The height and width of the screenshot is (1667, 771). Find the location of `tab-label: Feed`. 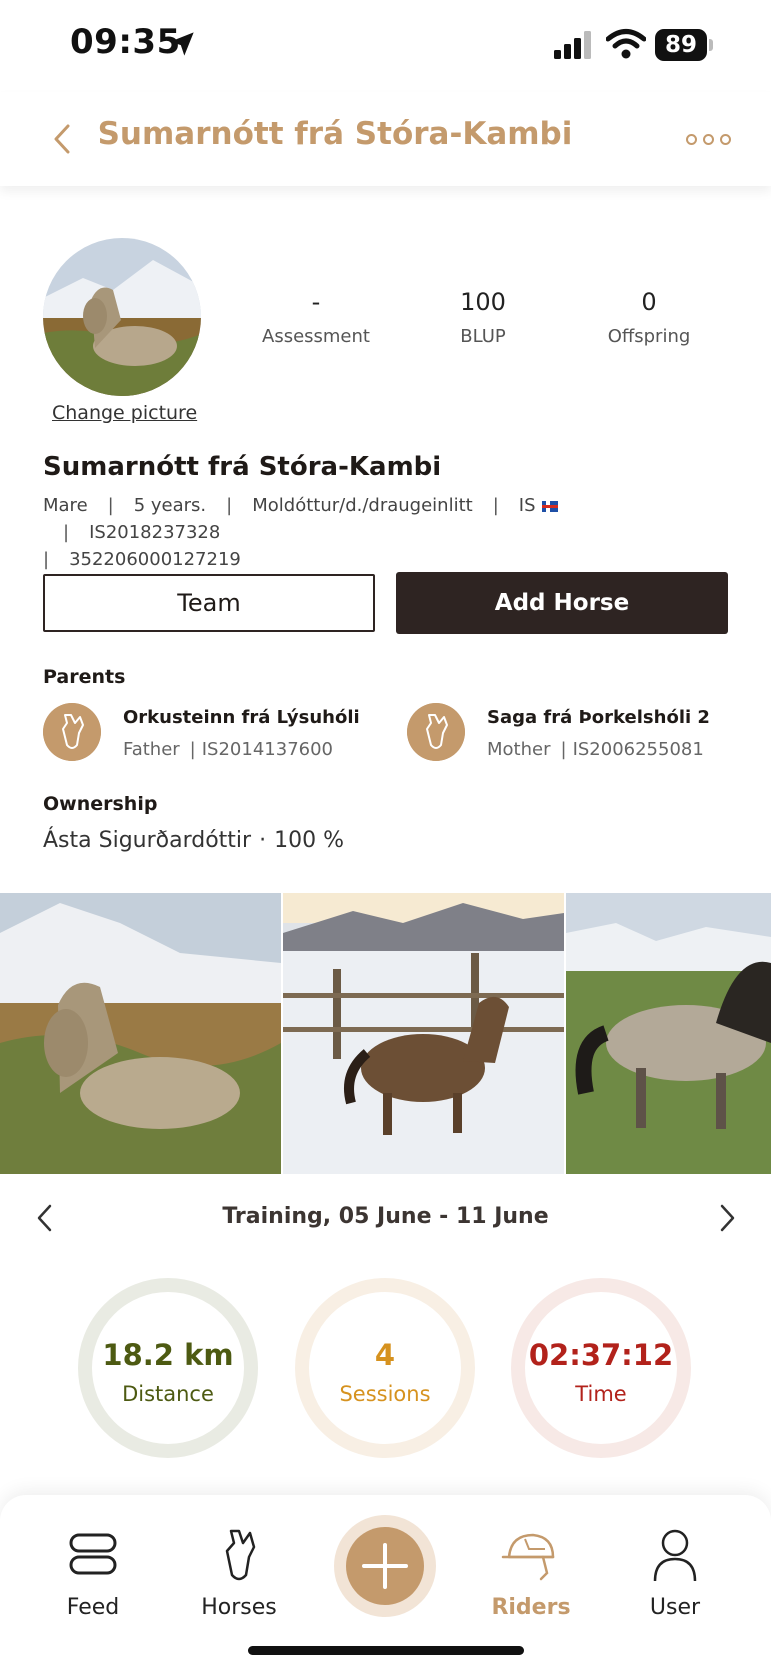

tab-label: Feed is located at coordinates (93, 1607).